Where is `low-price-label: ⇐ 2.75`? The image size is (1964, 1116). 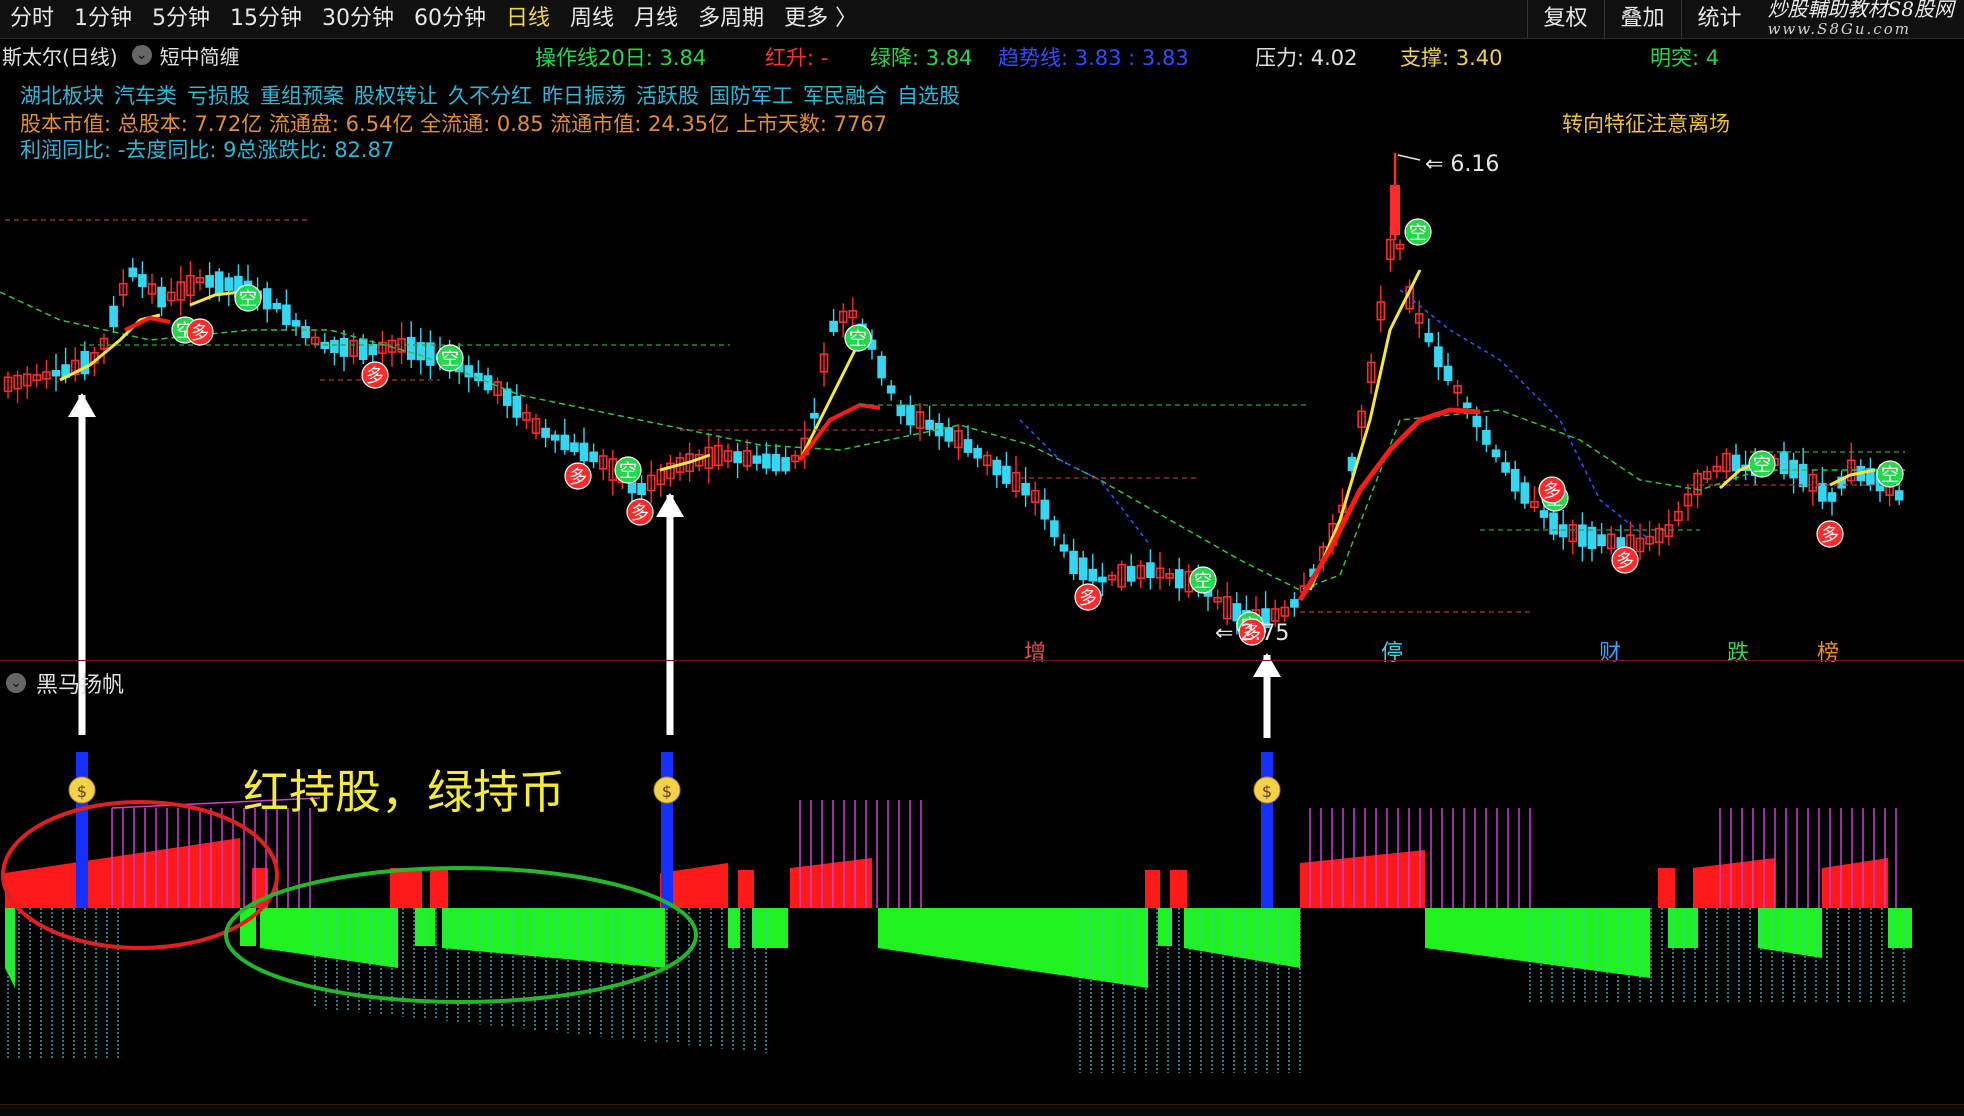
low-price-label: ⇐ 2.75 is located at coordinates (1252, 633).